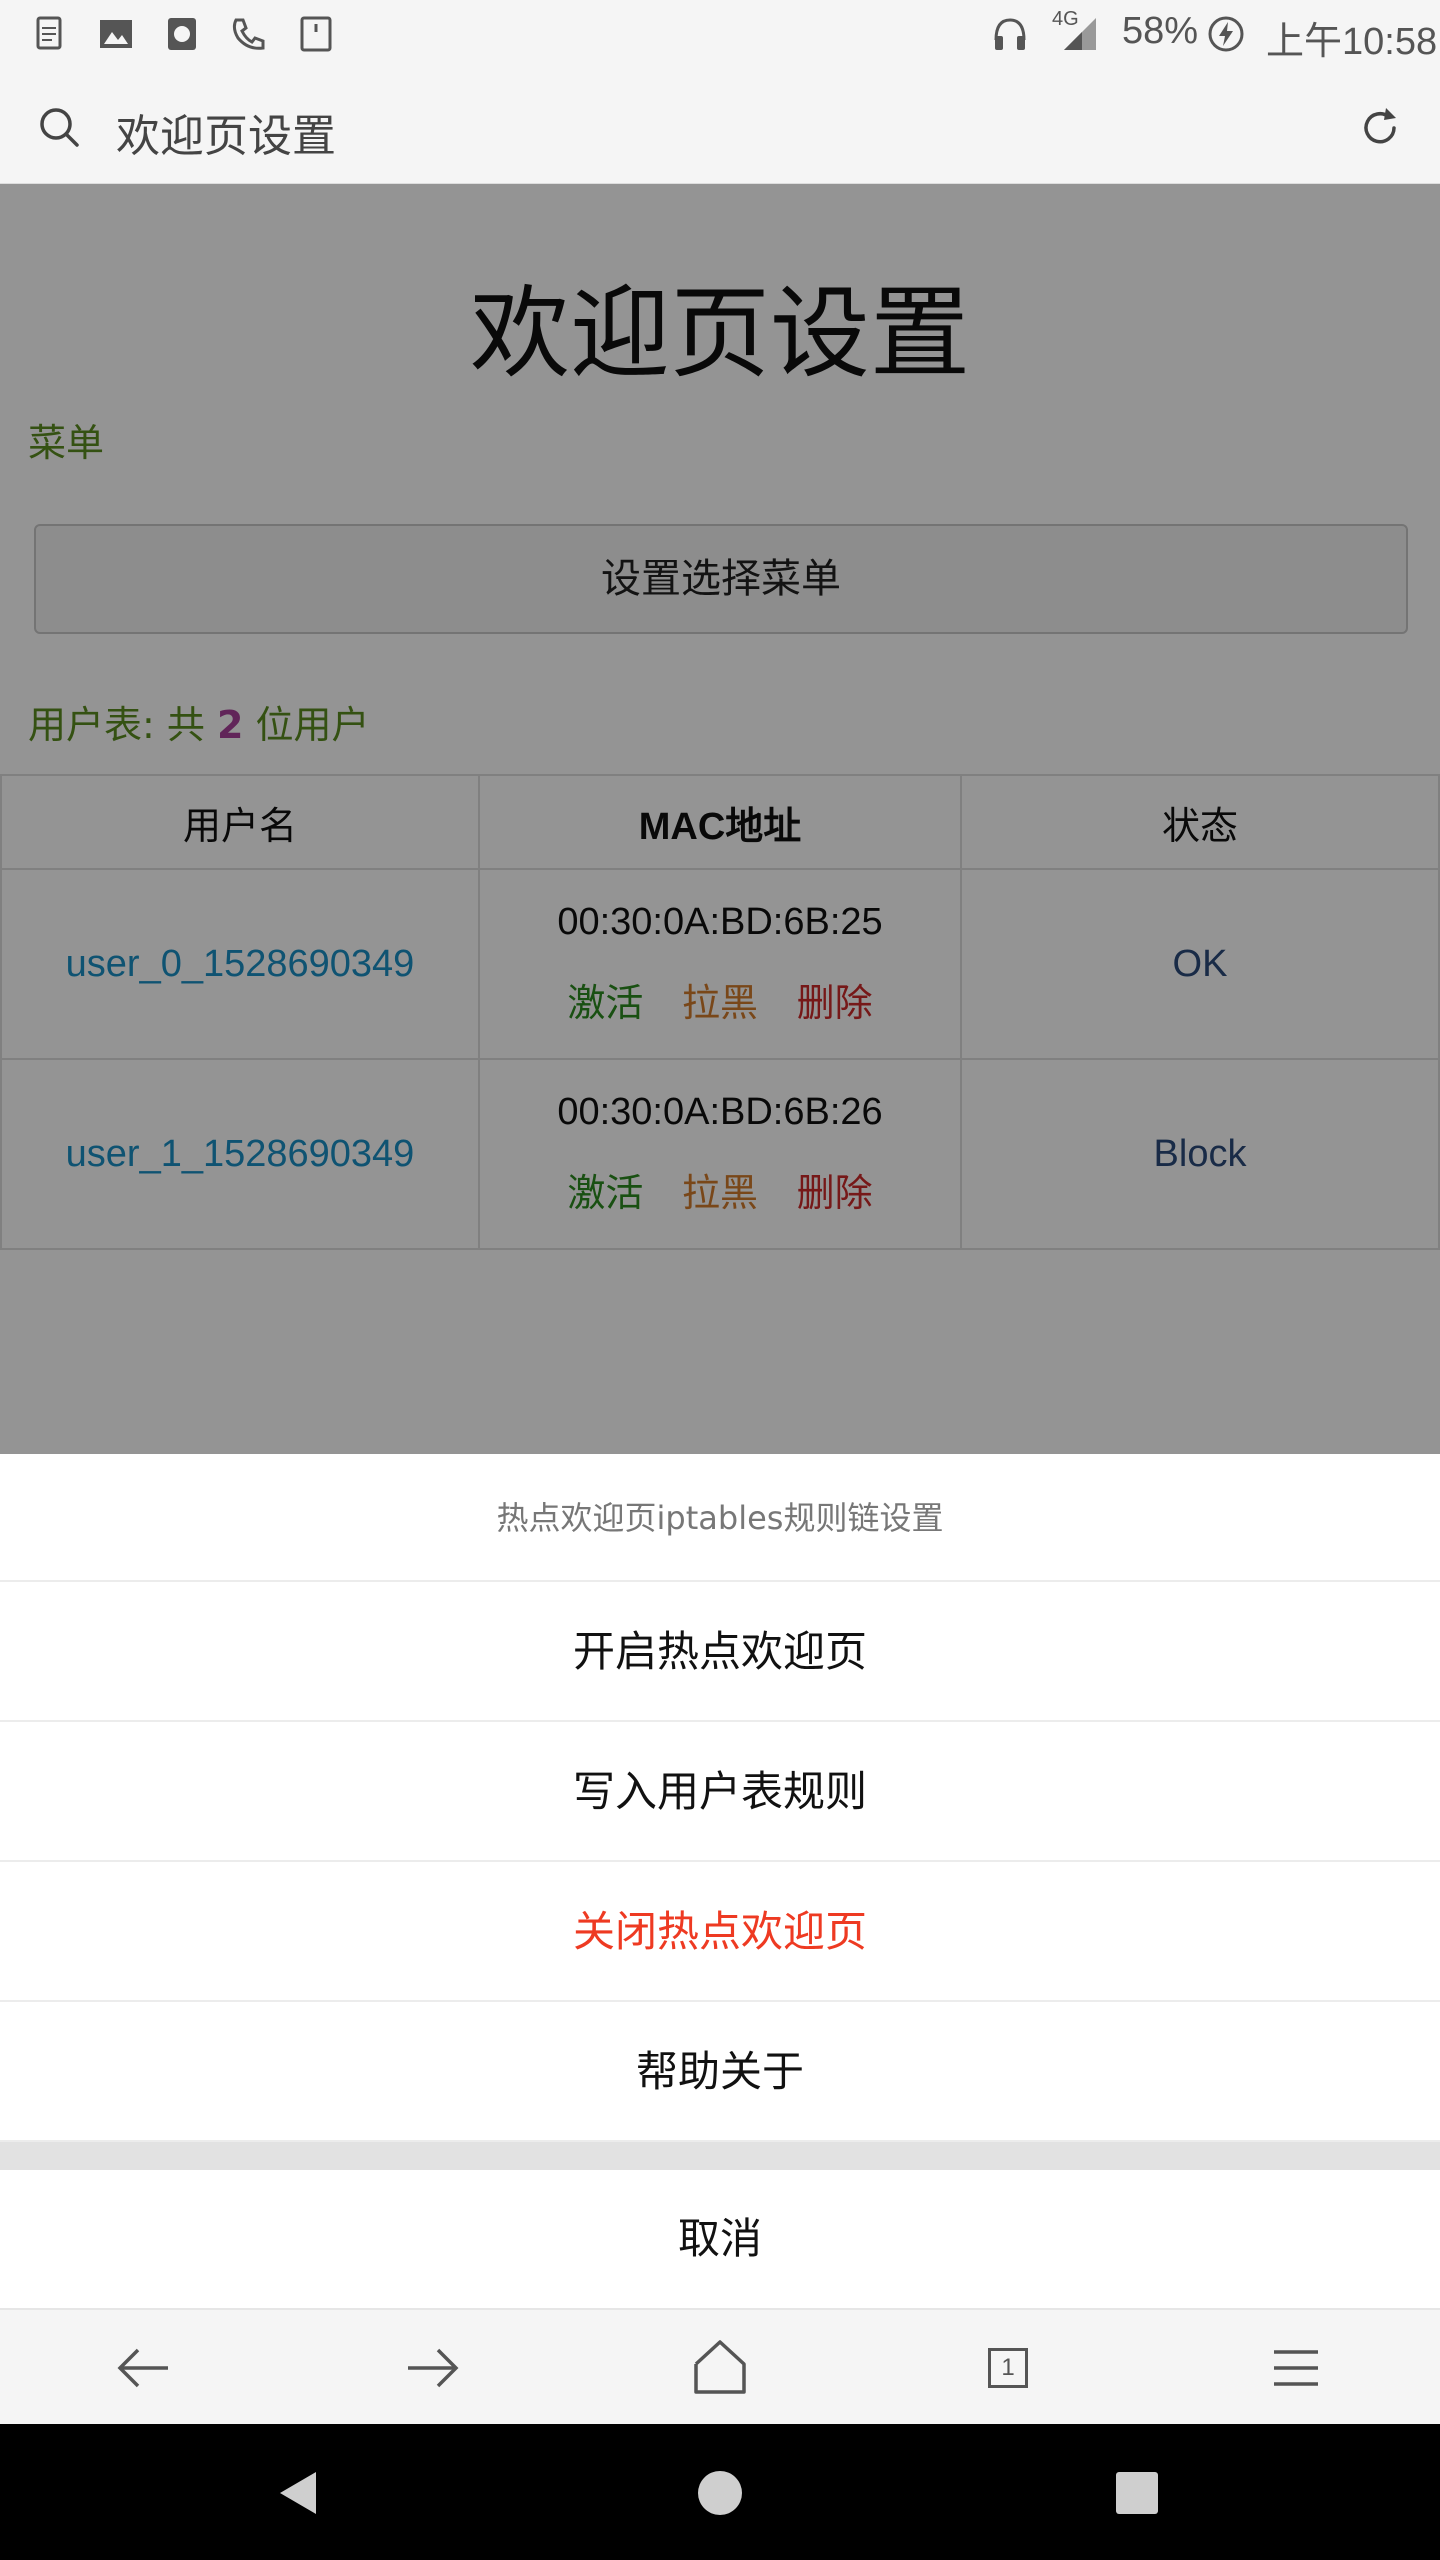 The height and width of the screenshot is (2560, 1440). Describe the element at coordinates (116, 34) in the screenshot. I see `image-icon` at that location.